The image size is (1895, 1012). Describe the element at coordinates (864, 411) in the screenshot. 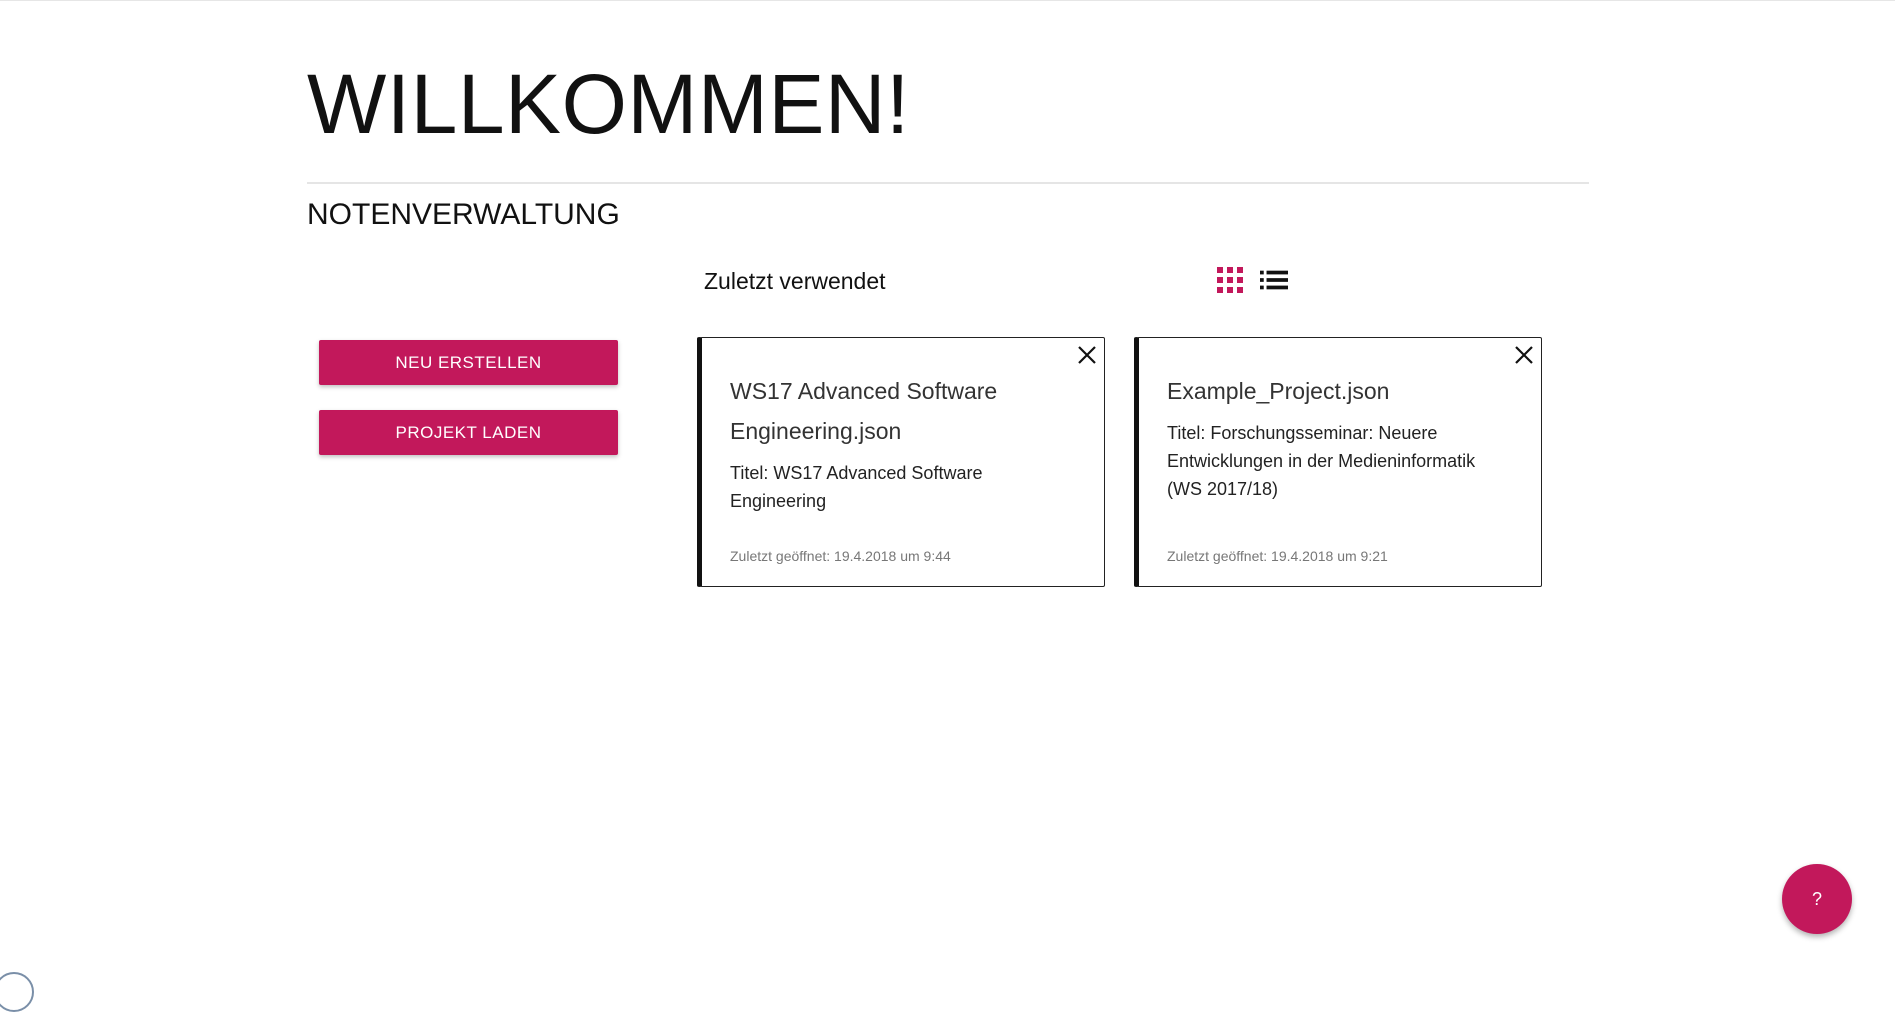

I see `project-filename: WS17 Advanced Software Engineering.json` at that location.